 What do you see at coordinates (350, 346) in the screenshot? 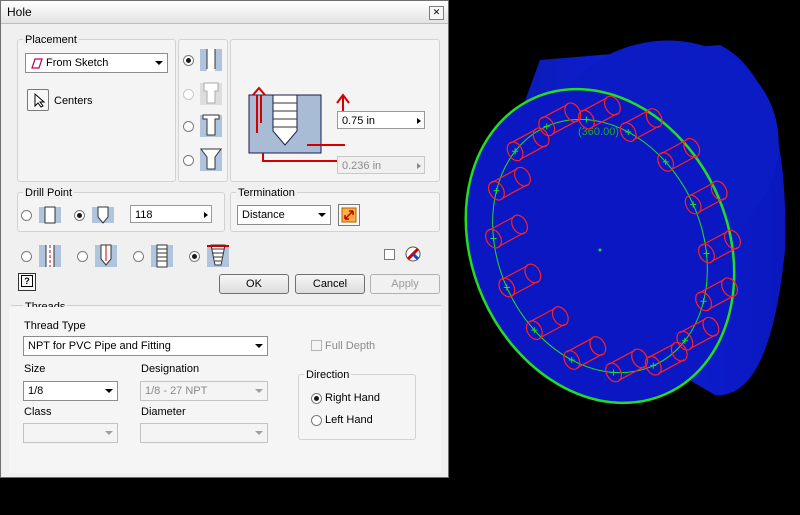
I see `full-depth-label: Full Depth` at bounding box center [350, 346].